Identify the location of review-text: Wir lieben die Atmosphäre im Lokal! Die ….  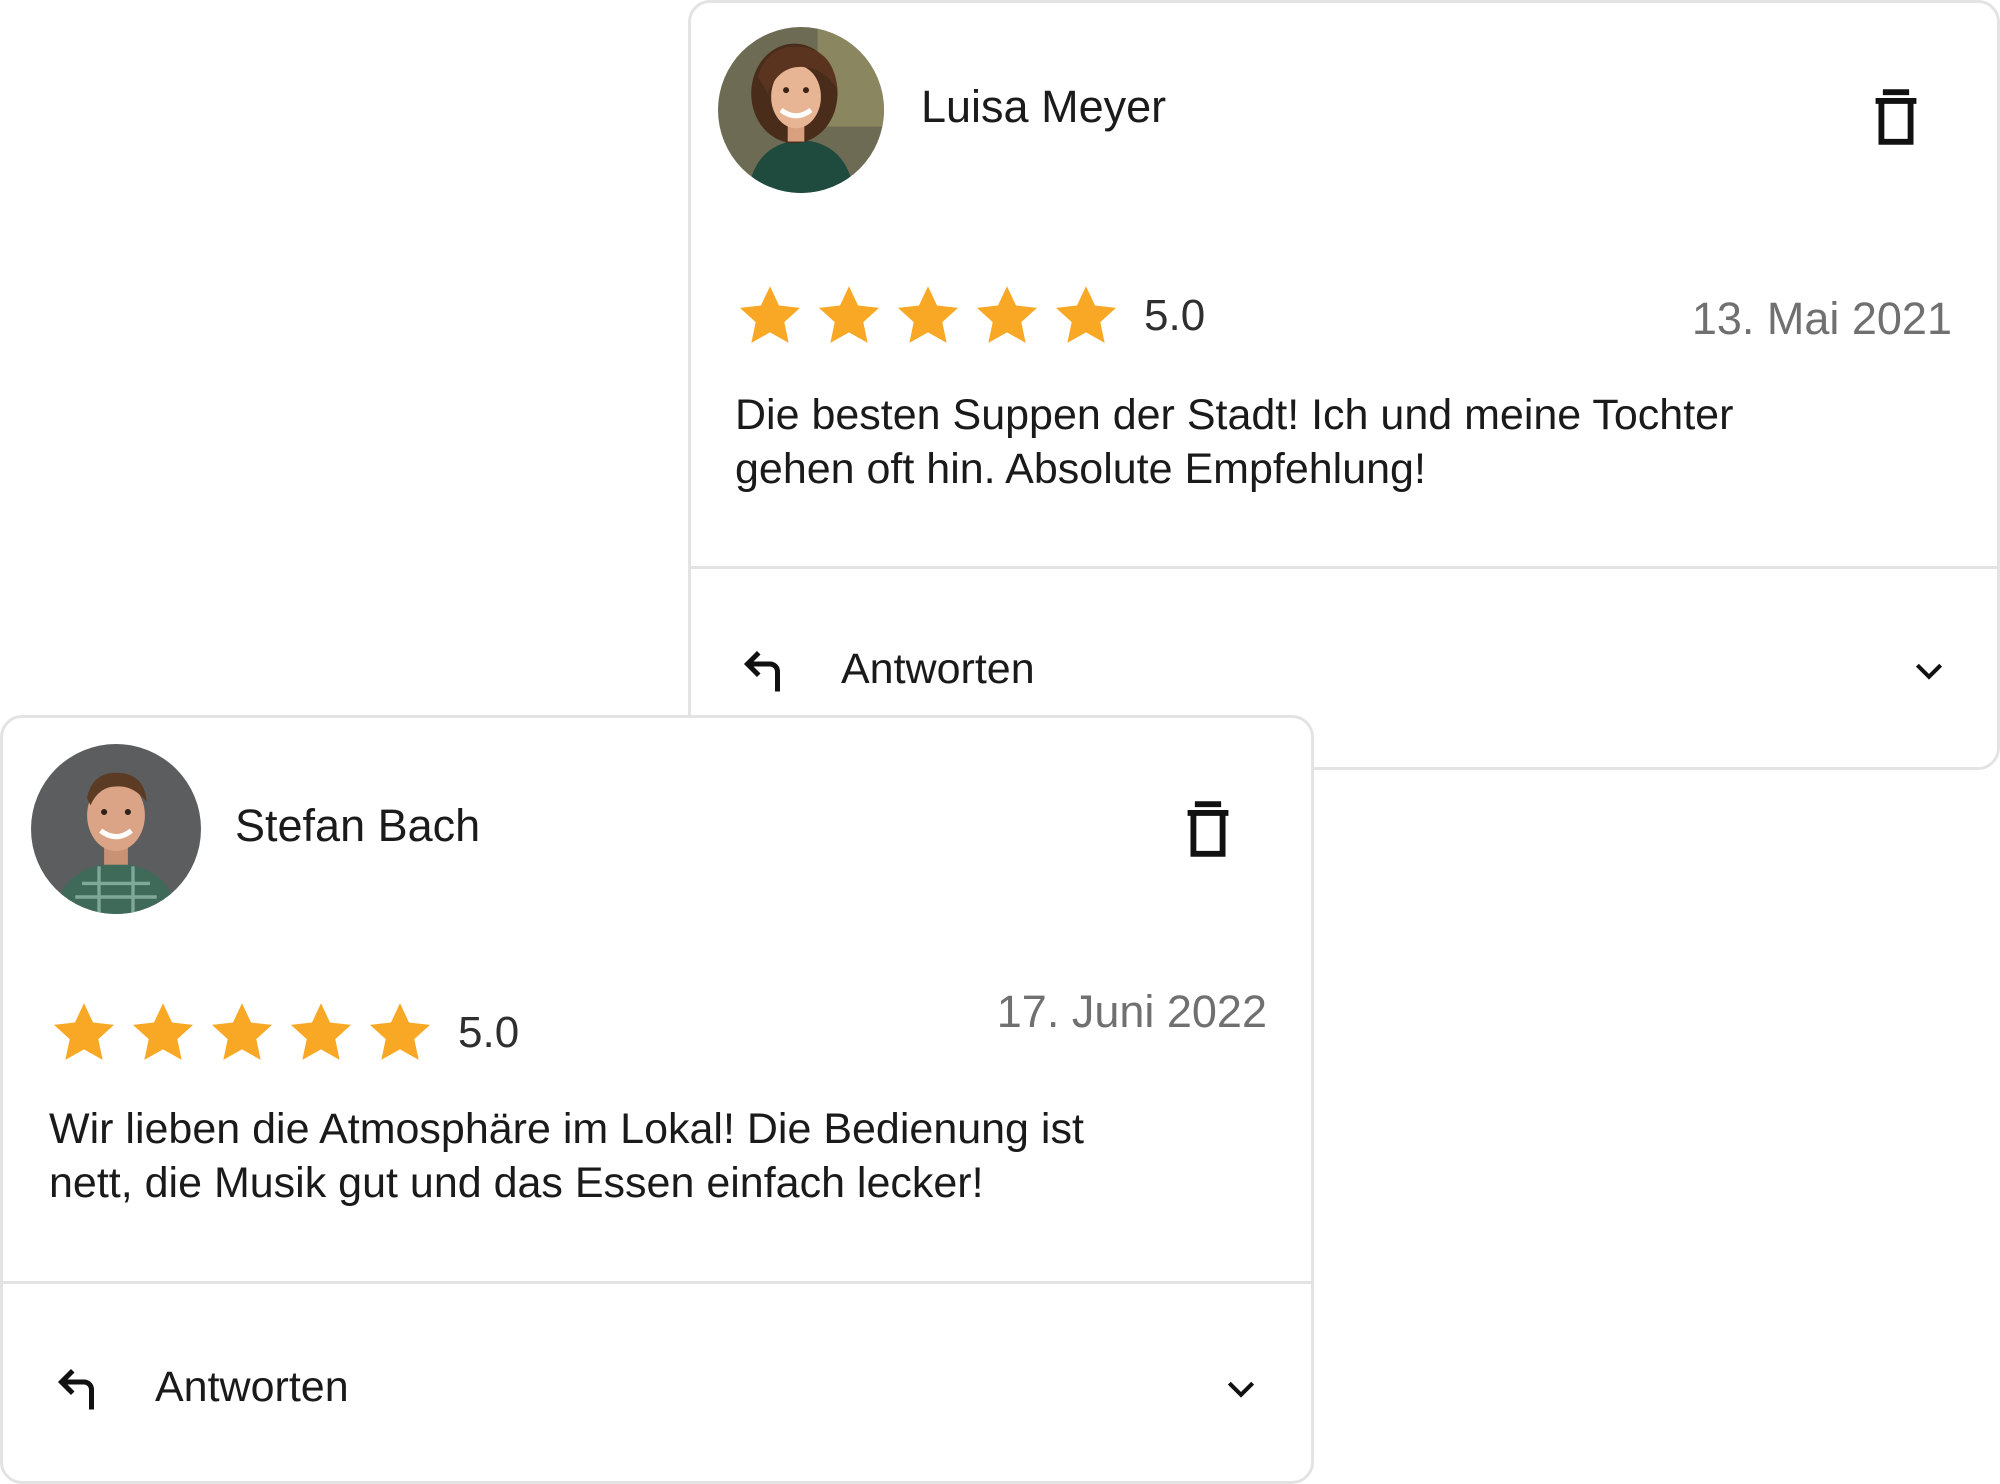
(566, 1156).